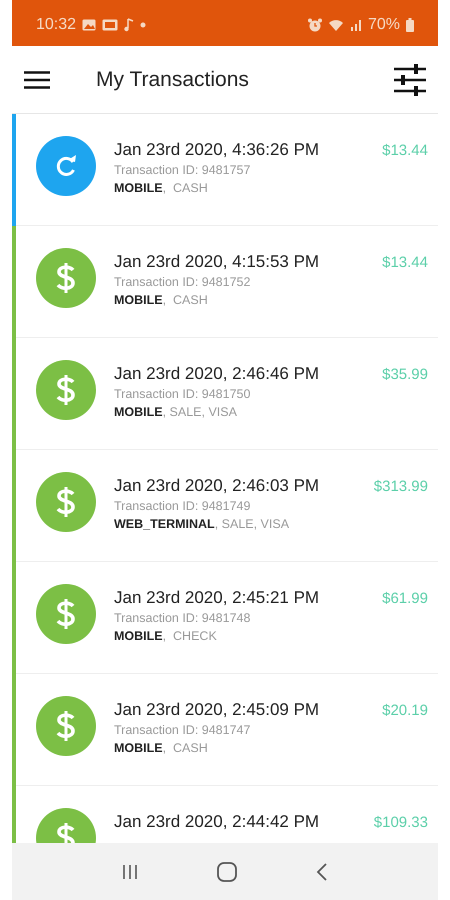 The width and height of the screenshot is (450, 900). What do you see at coordinates (405, 710) in the screenshot?
I see `transaction-amount: $20.19` at bounding box center [405, 710].